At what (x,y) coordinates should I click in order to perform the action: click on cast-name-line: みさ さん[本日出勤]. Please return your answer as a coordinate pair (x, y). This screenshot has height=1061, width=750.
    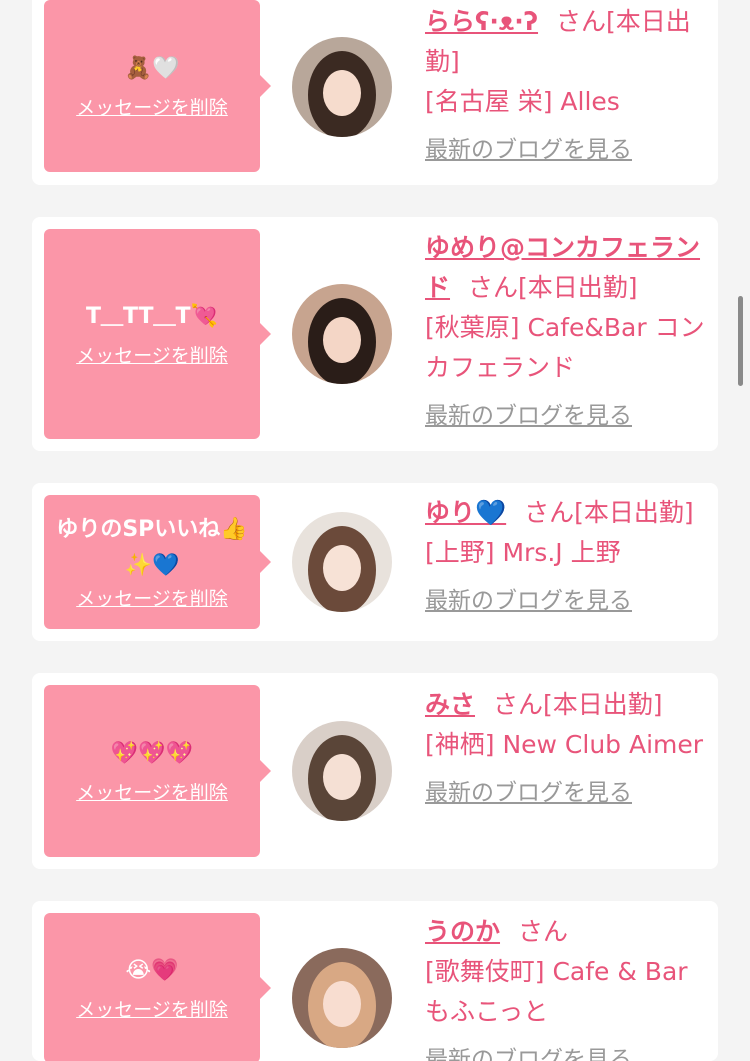
    Looking at the image, I should click on (570, 705).